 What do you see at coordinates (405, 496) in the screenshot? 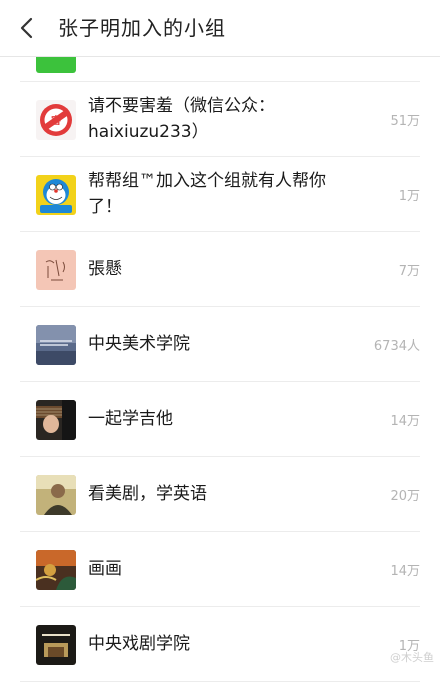
I see `member-count: 20万` at bounding box center [405, 496].